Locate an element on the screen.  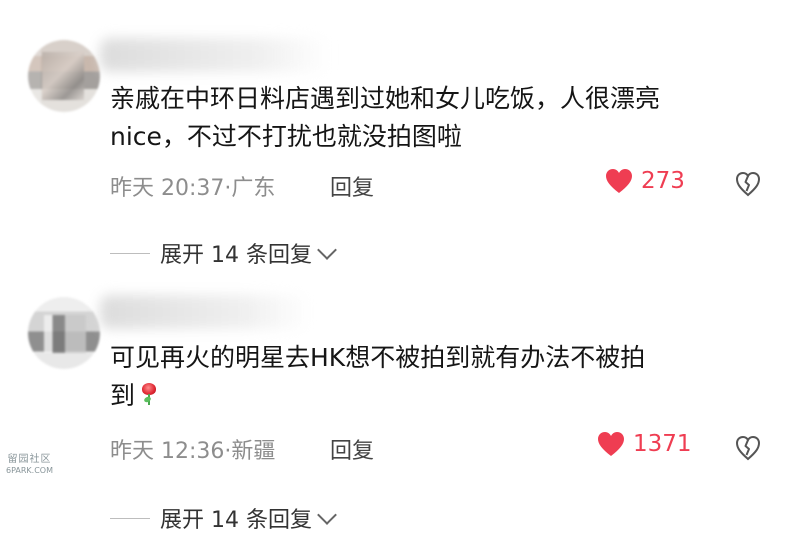
comment-timestamp-location: 昨天 12:36·新疆 is located at coordinates (193, 451).